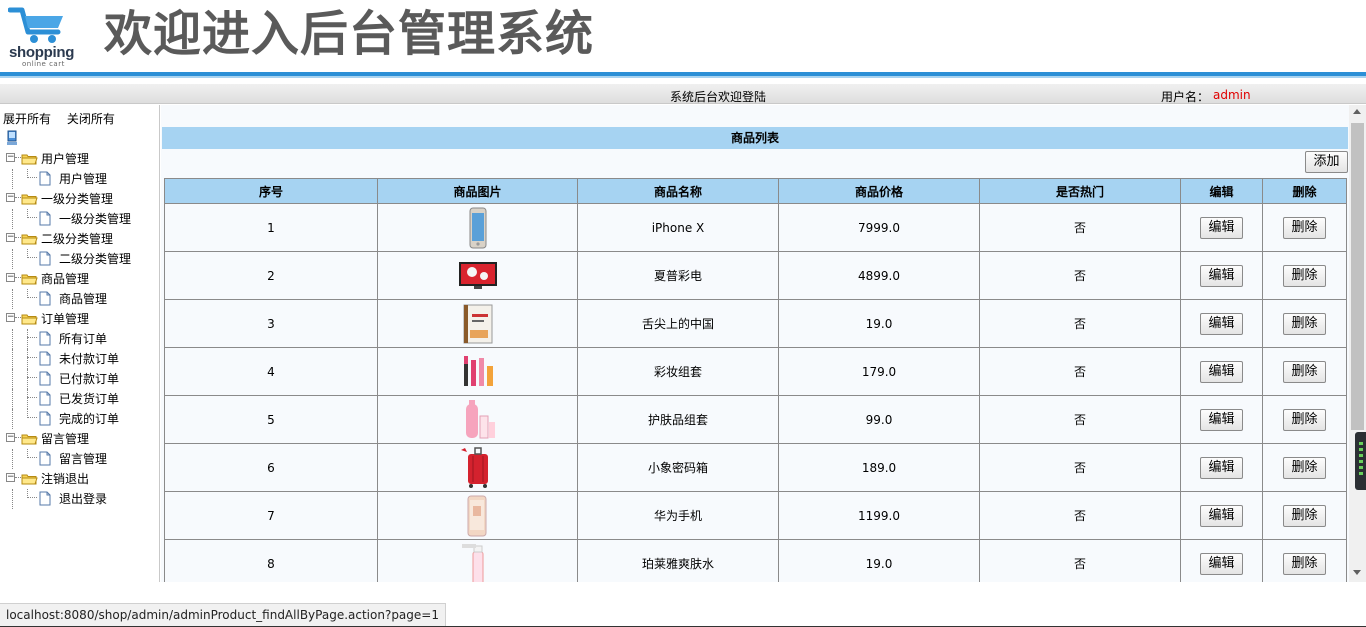 Image resolution: width=1366 pixels, height=627 pixels. Describe the element at coordinates (678, 371) in the screenshot. I see `cell-name: 彩妆组套` at that location.